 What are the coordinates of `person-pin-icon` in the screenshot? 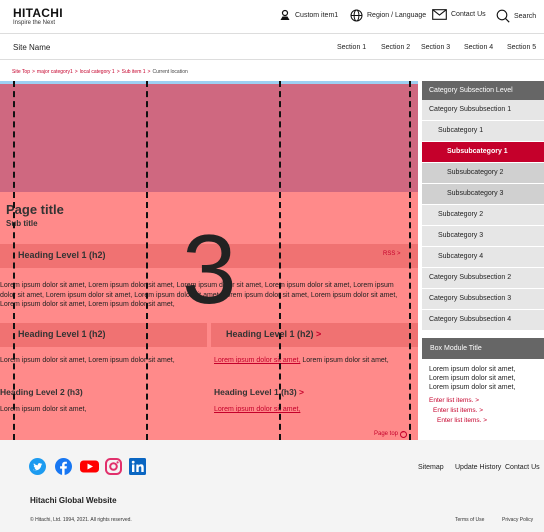 It's located at (285, 14).